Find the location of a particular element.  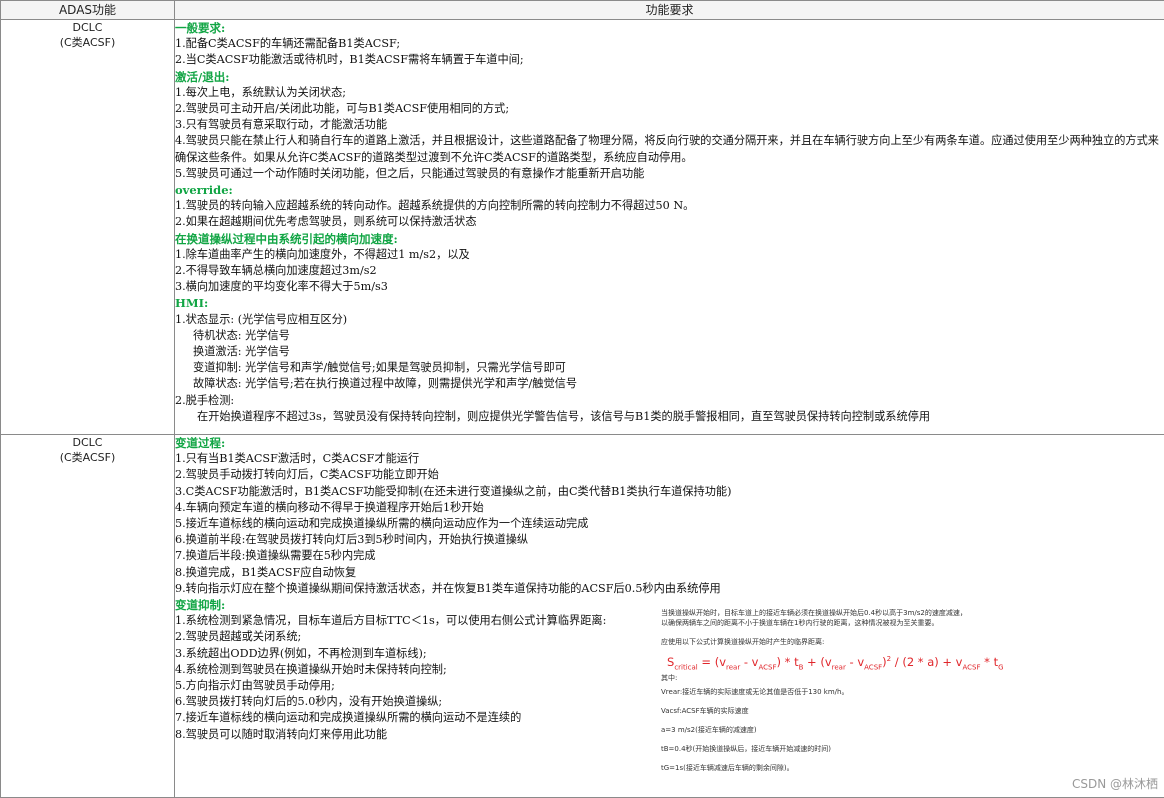

requirement-line: 2.脱手检测: is located at coordinates (205, 400).